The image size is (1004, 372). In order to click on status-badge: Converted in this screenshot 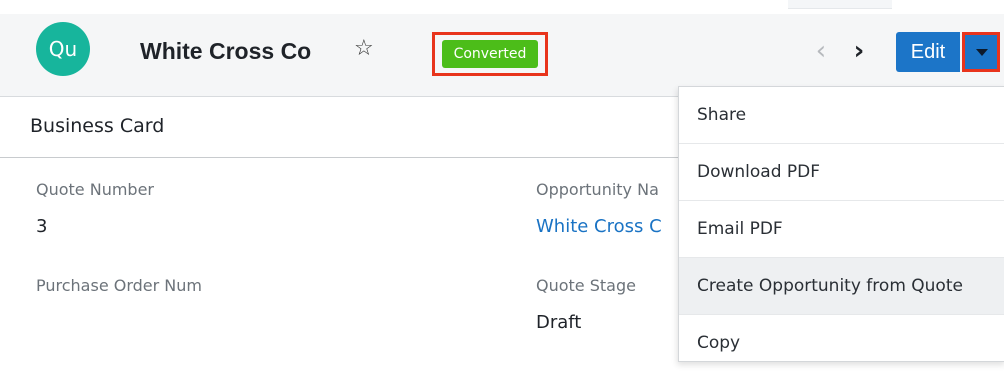, I will do `click(490, 54)`.